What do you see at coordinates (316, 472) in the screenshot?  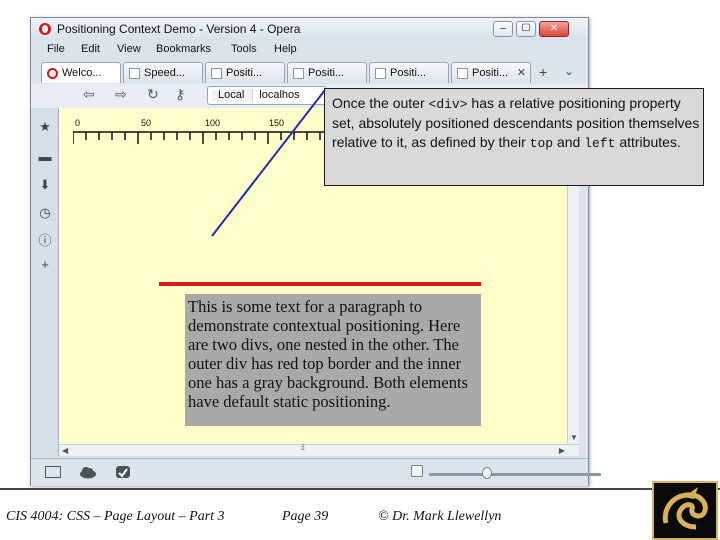 I see `status-bar` at bounding box center [316, 472].